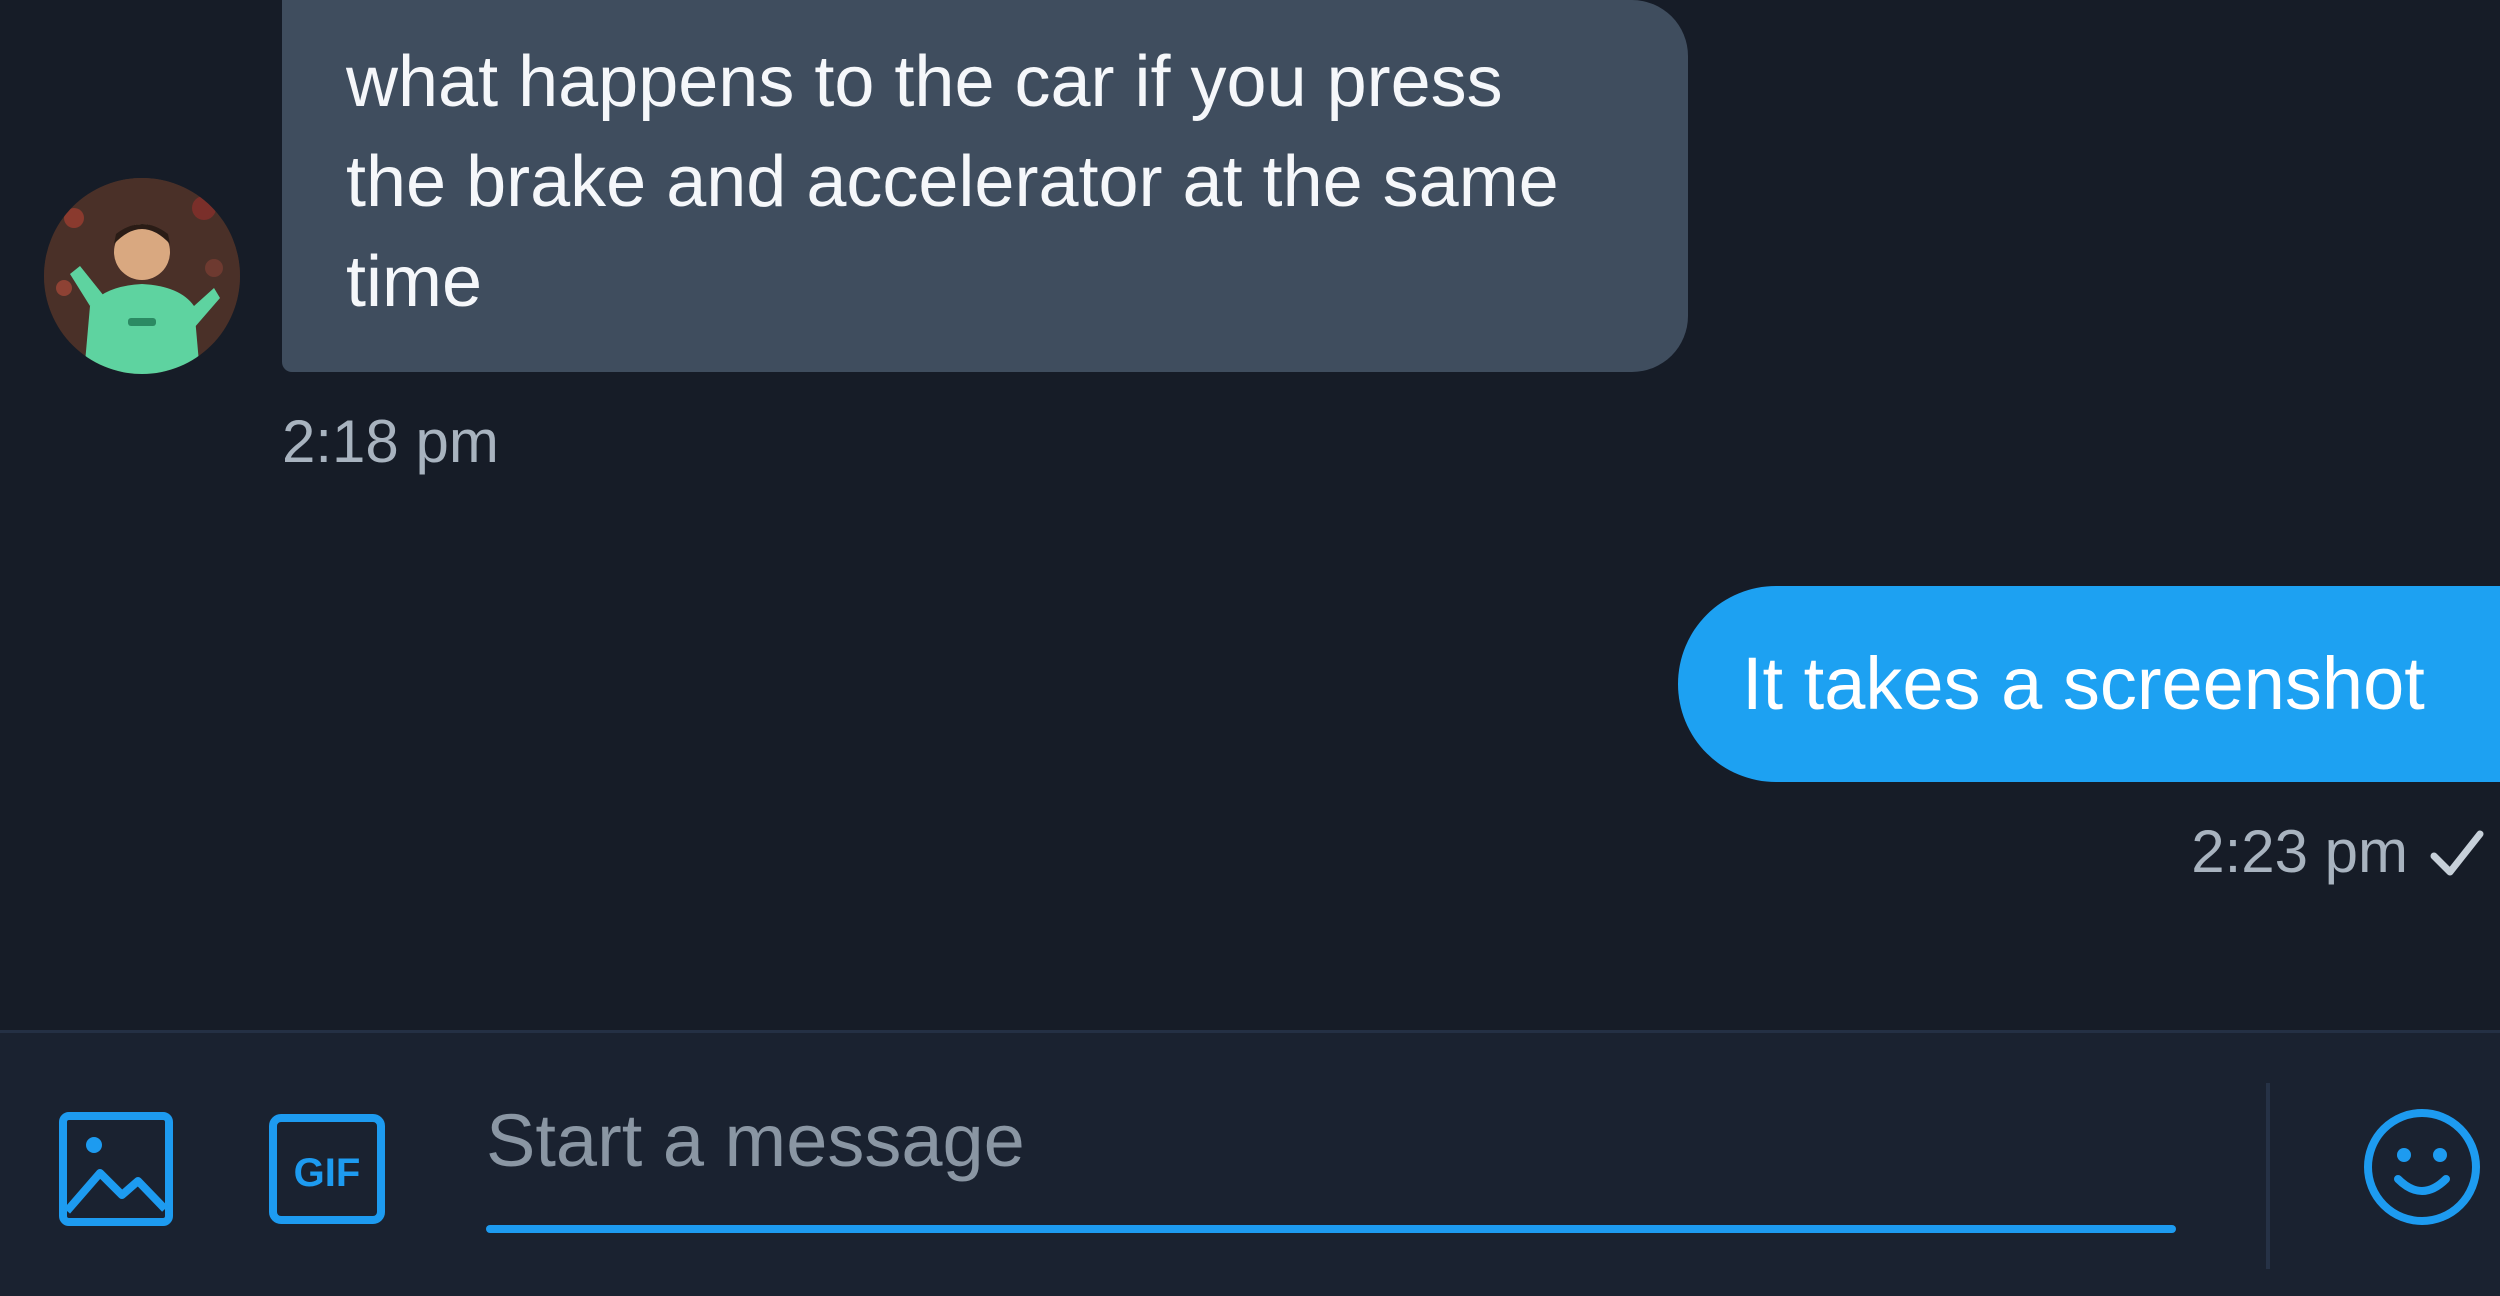 The width and height of the screenshot is (2500, 1296). I want to click on check-icon, so click(2457, 853).